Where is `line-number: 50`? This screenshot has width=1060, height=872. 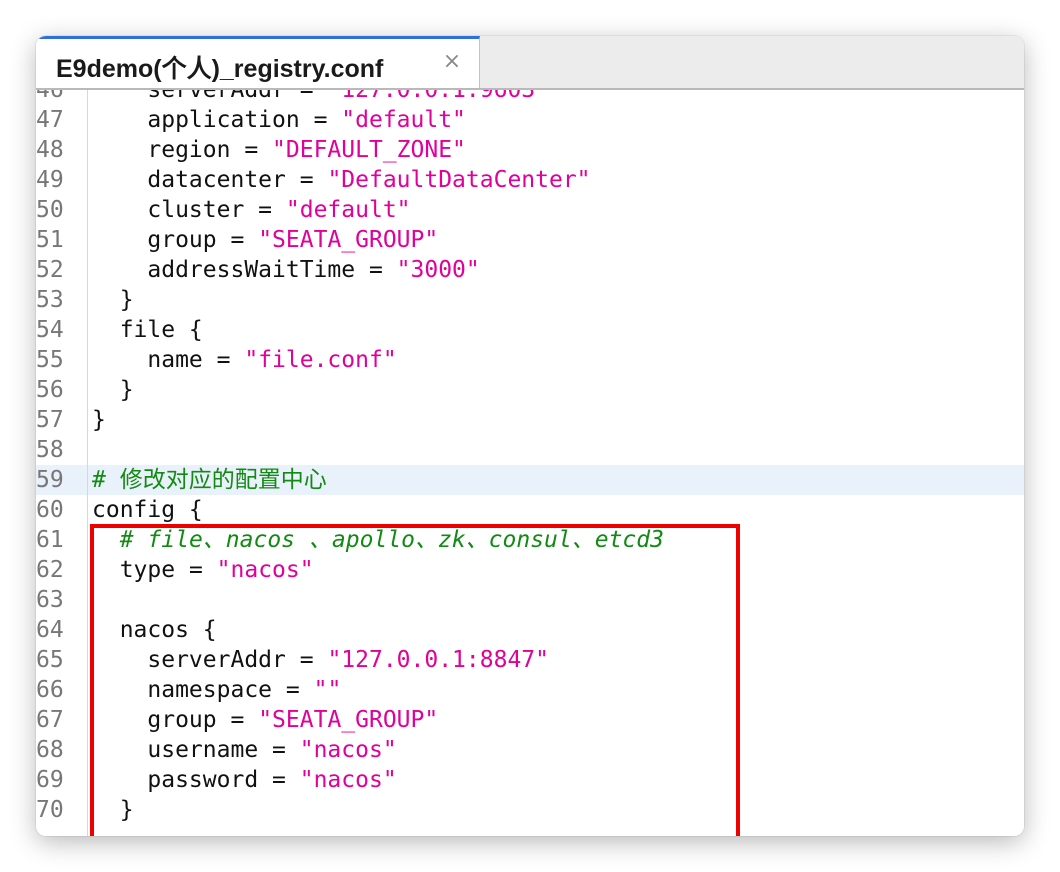
line-number: 50 is located at coordinates (50, 210).